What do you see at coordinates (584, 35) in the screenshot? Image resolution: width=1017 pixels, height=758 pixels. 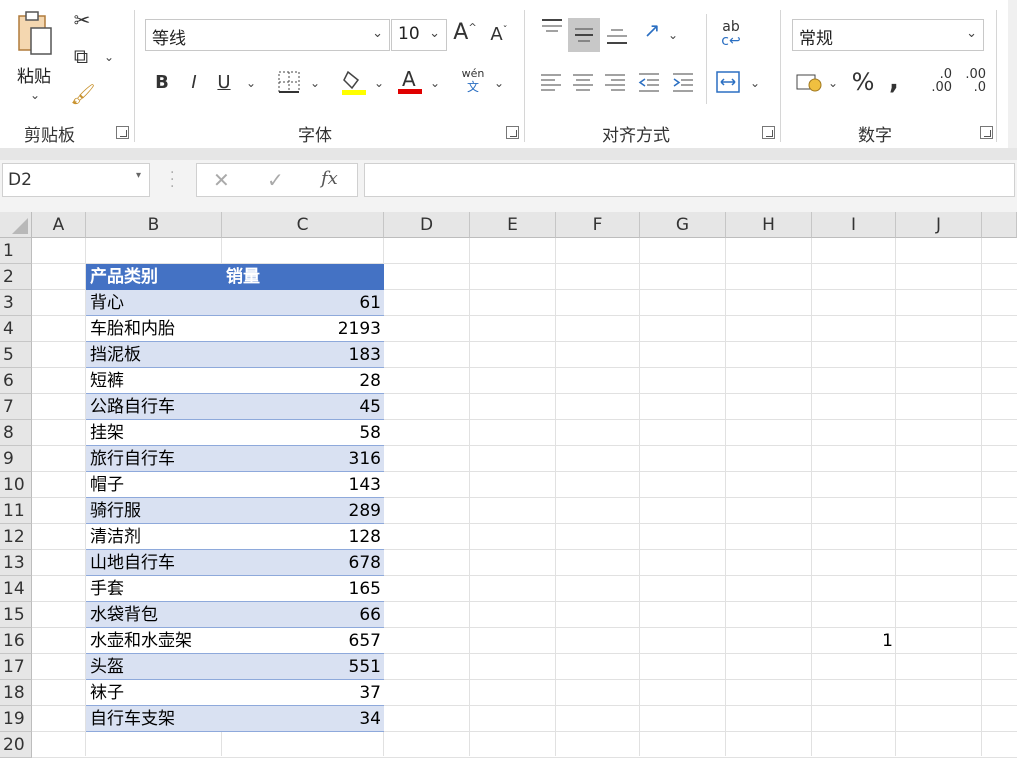 I see `middle-align-icon` at bounding box center [584, 35].